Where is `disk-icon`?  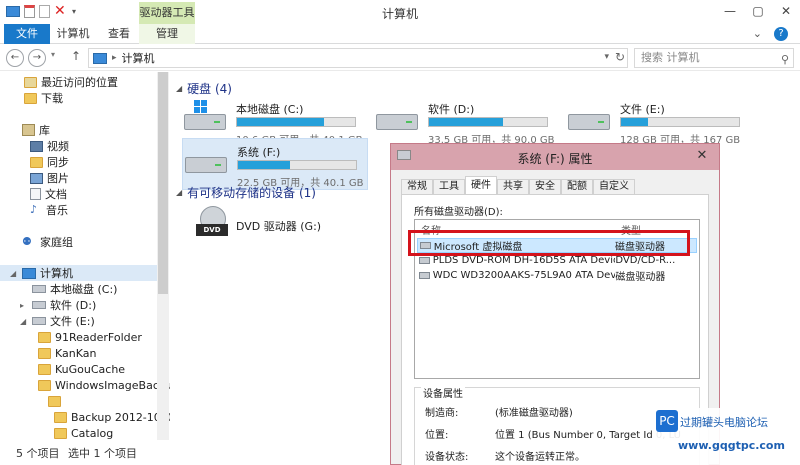 disk-icon is located at coordinates (424, 260).